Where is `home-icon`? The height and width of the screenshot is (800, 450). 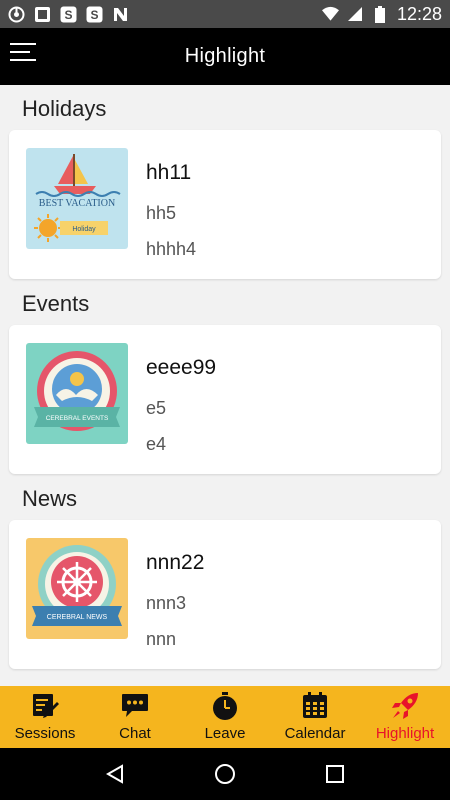
home-icon is located at coordinates (225, 774).